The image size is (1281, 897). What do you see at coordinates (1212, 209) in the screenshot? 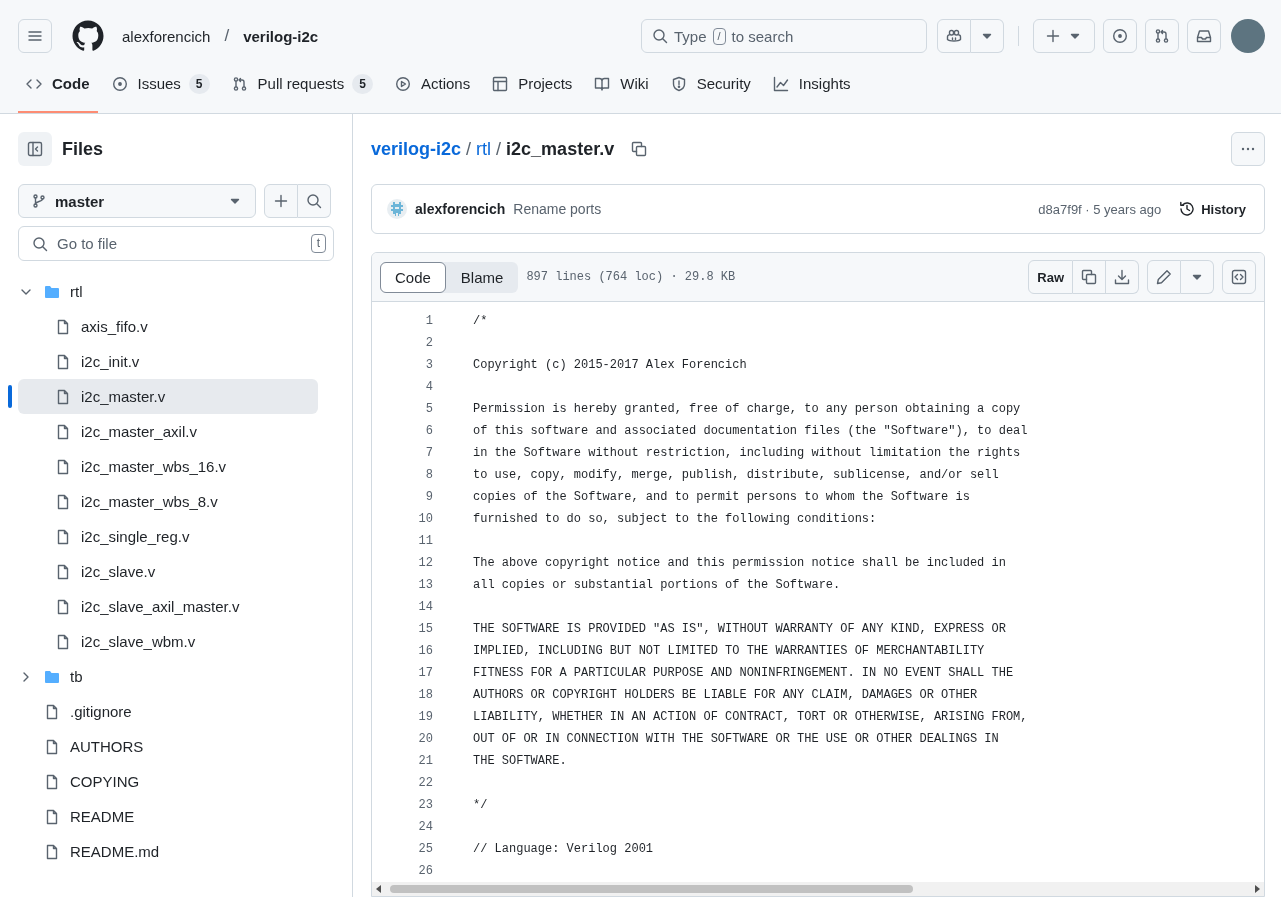
I see `history-link: History` at bounding box center [1212, 209].